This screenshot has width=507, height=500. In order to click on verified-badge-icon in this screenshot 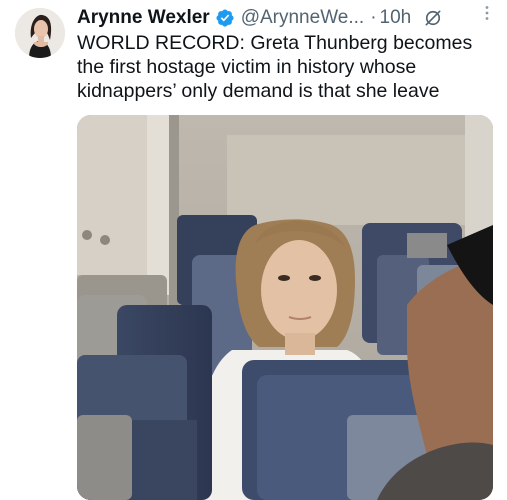, I will do `click(225, 18)`.